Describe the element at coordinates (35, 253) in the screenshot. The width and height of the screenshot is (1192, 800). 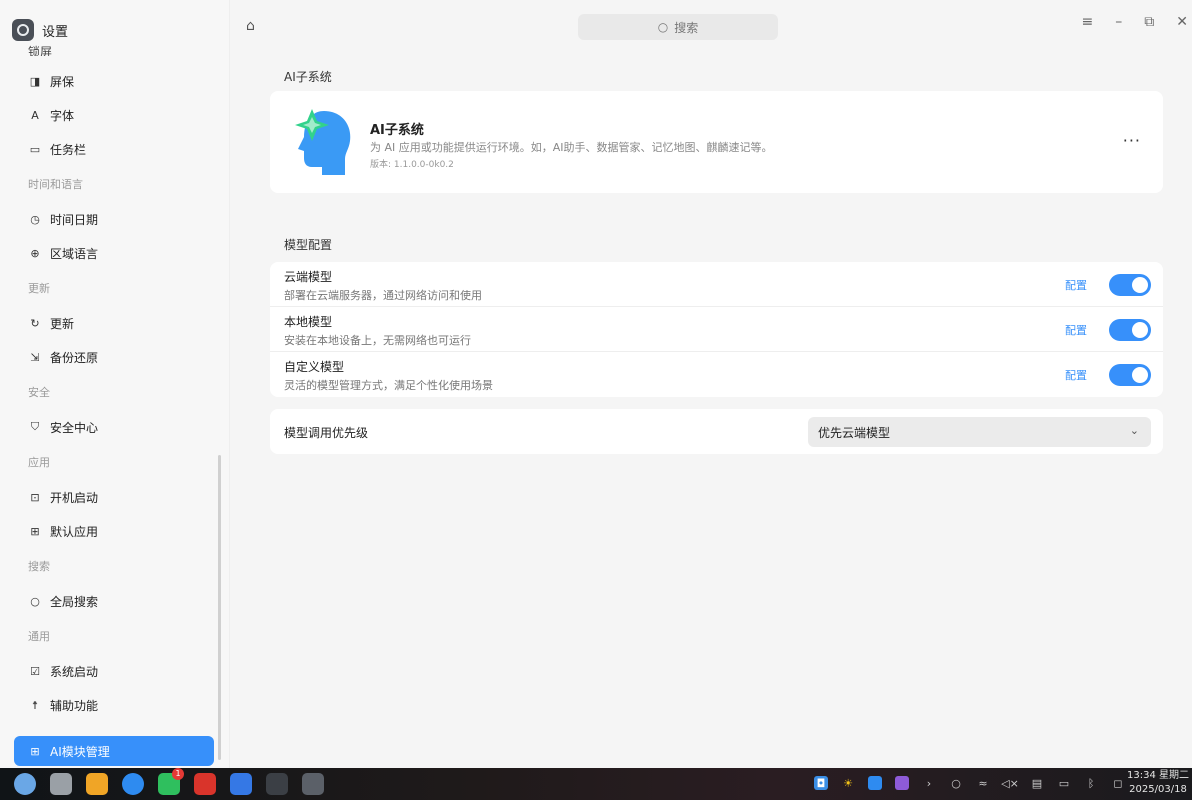
I see `globe-icon: ⊕` at that location.